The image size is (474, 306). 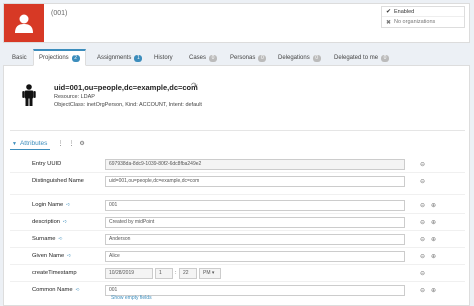 I want to click on user-display-name: (001), so click(x=59, y=13).